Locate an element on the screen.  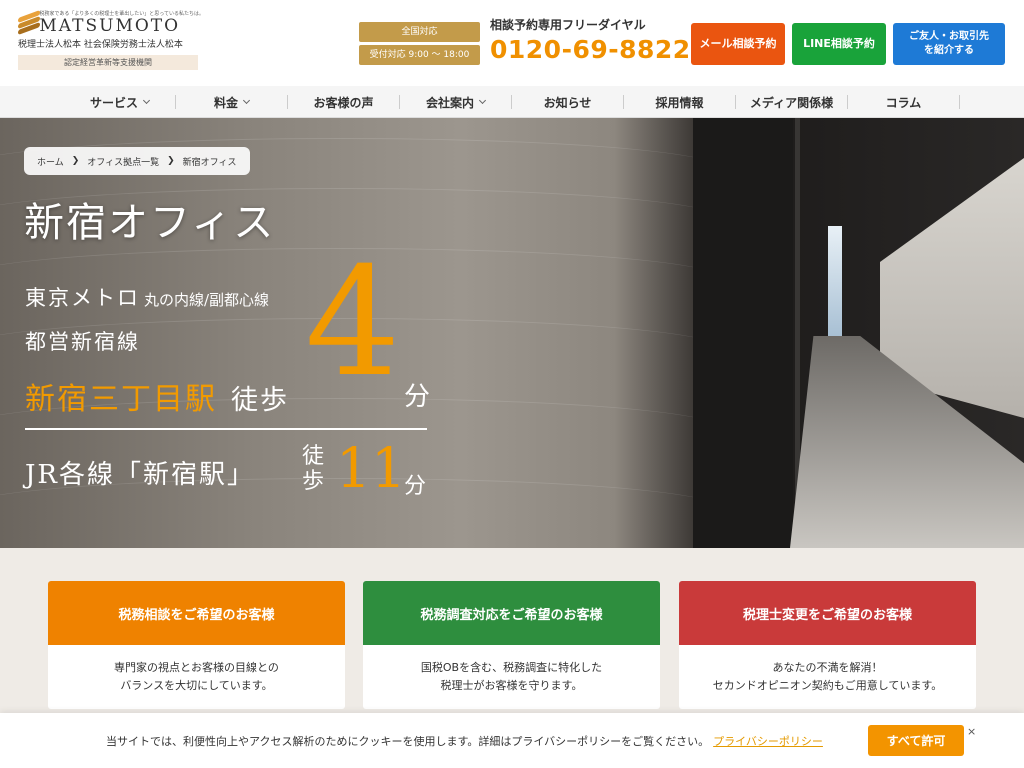
card-line: バランスを大切にしています。 is located at coordinates (196, 685).